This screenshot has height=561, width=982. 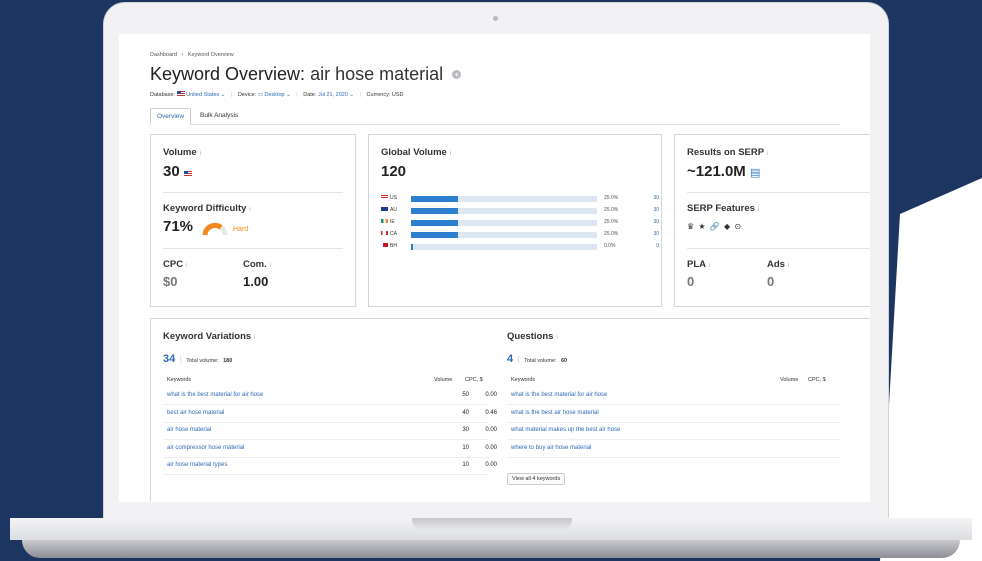 What do you see at coordinates (491, 412) in the screenshot?
I see `keyword-cpc: 0.46` at bounding box center [491, 412].